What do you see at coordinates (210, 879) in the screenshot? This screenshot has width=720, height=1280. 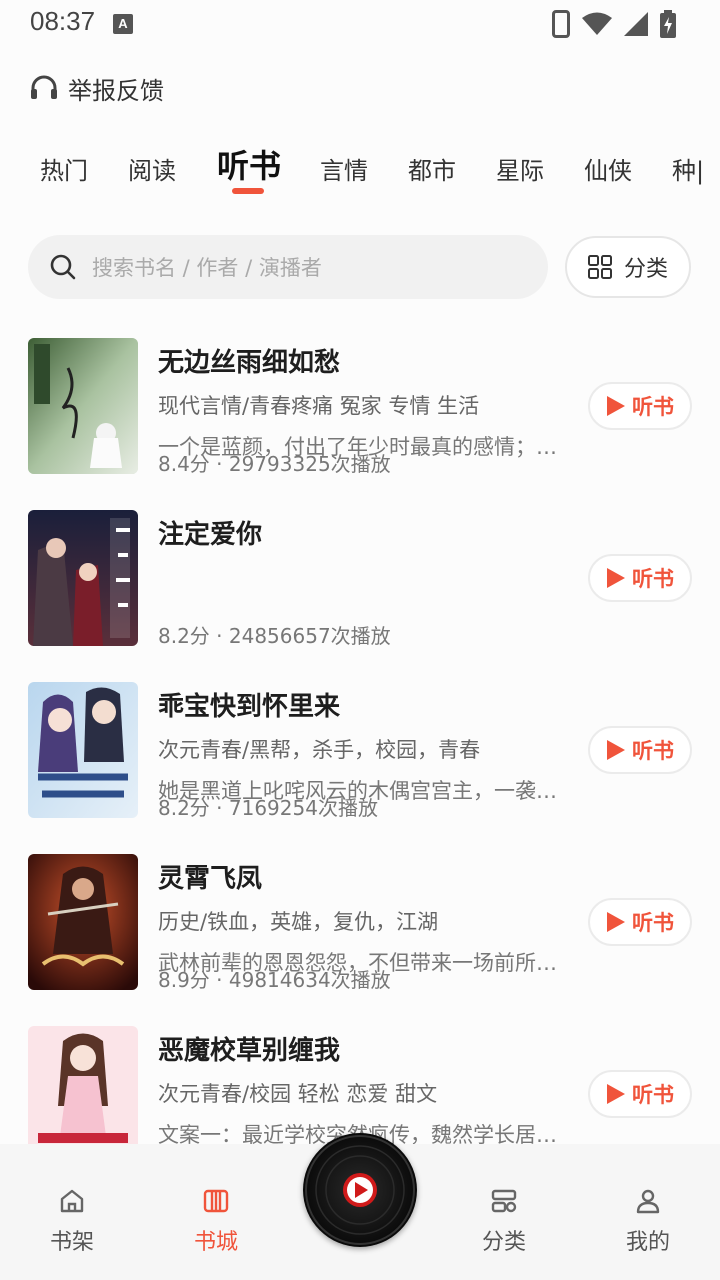 I see `book-title: 灵霄飞凤` at bounding box center [210, 879].